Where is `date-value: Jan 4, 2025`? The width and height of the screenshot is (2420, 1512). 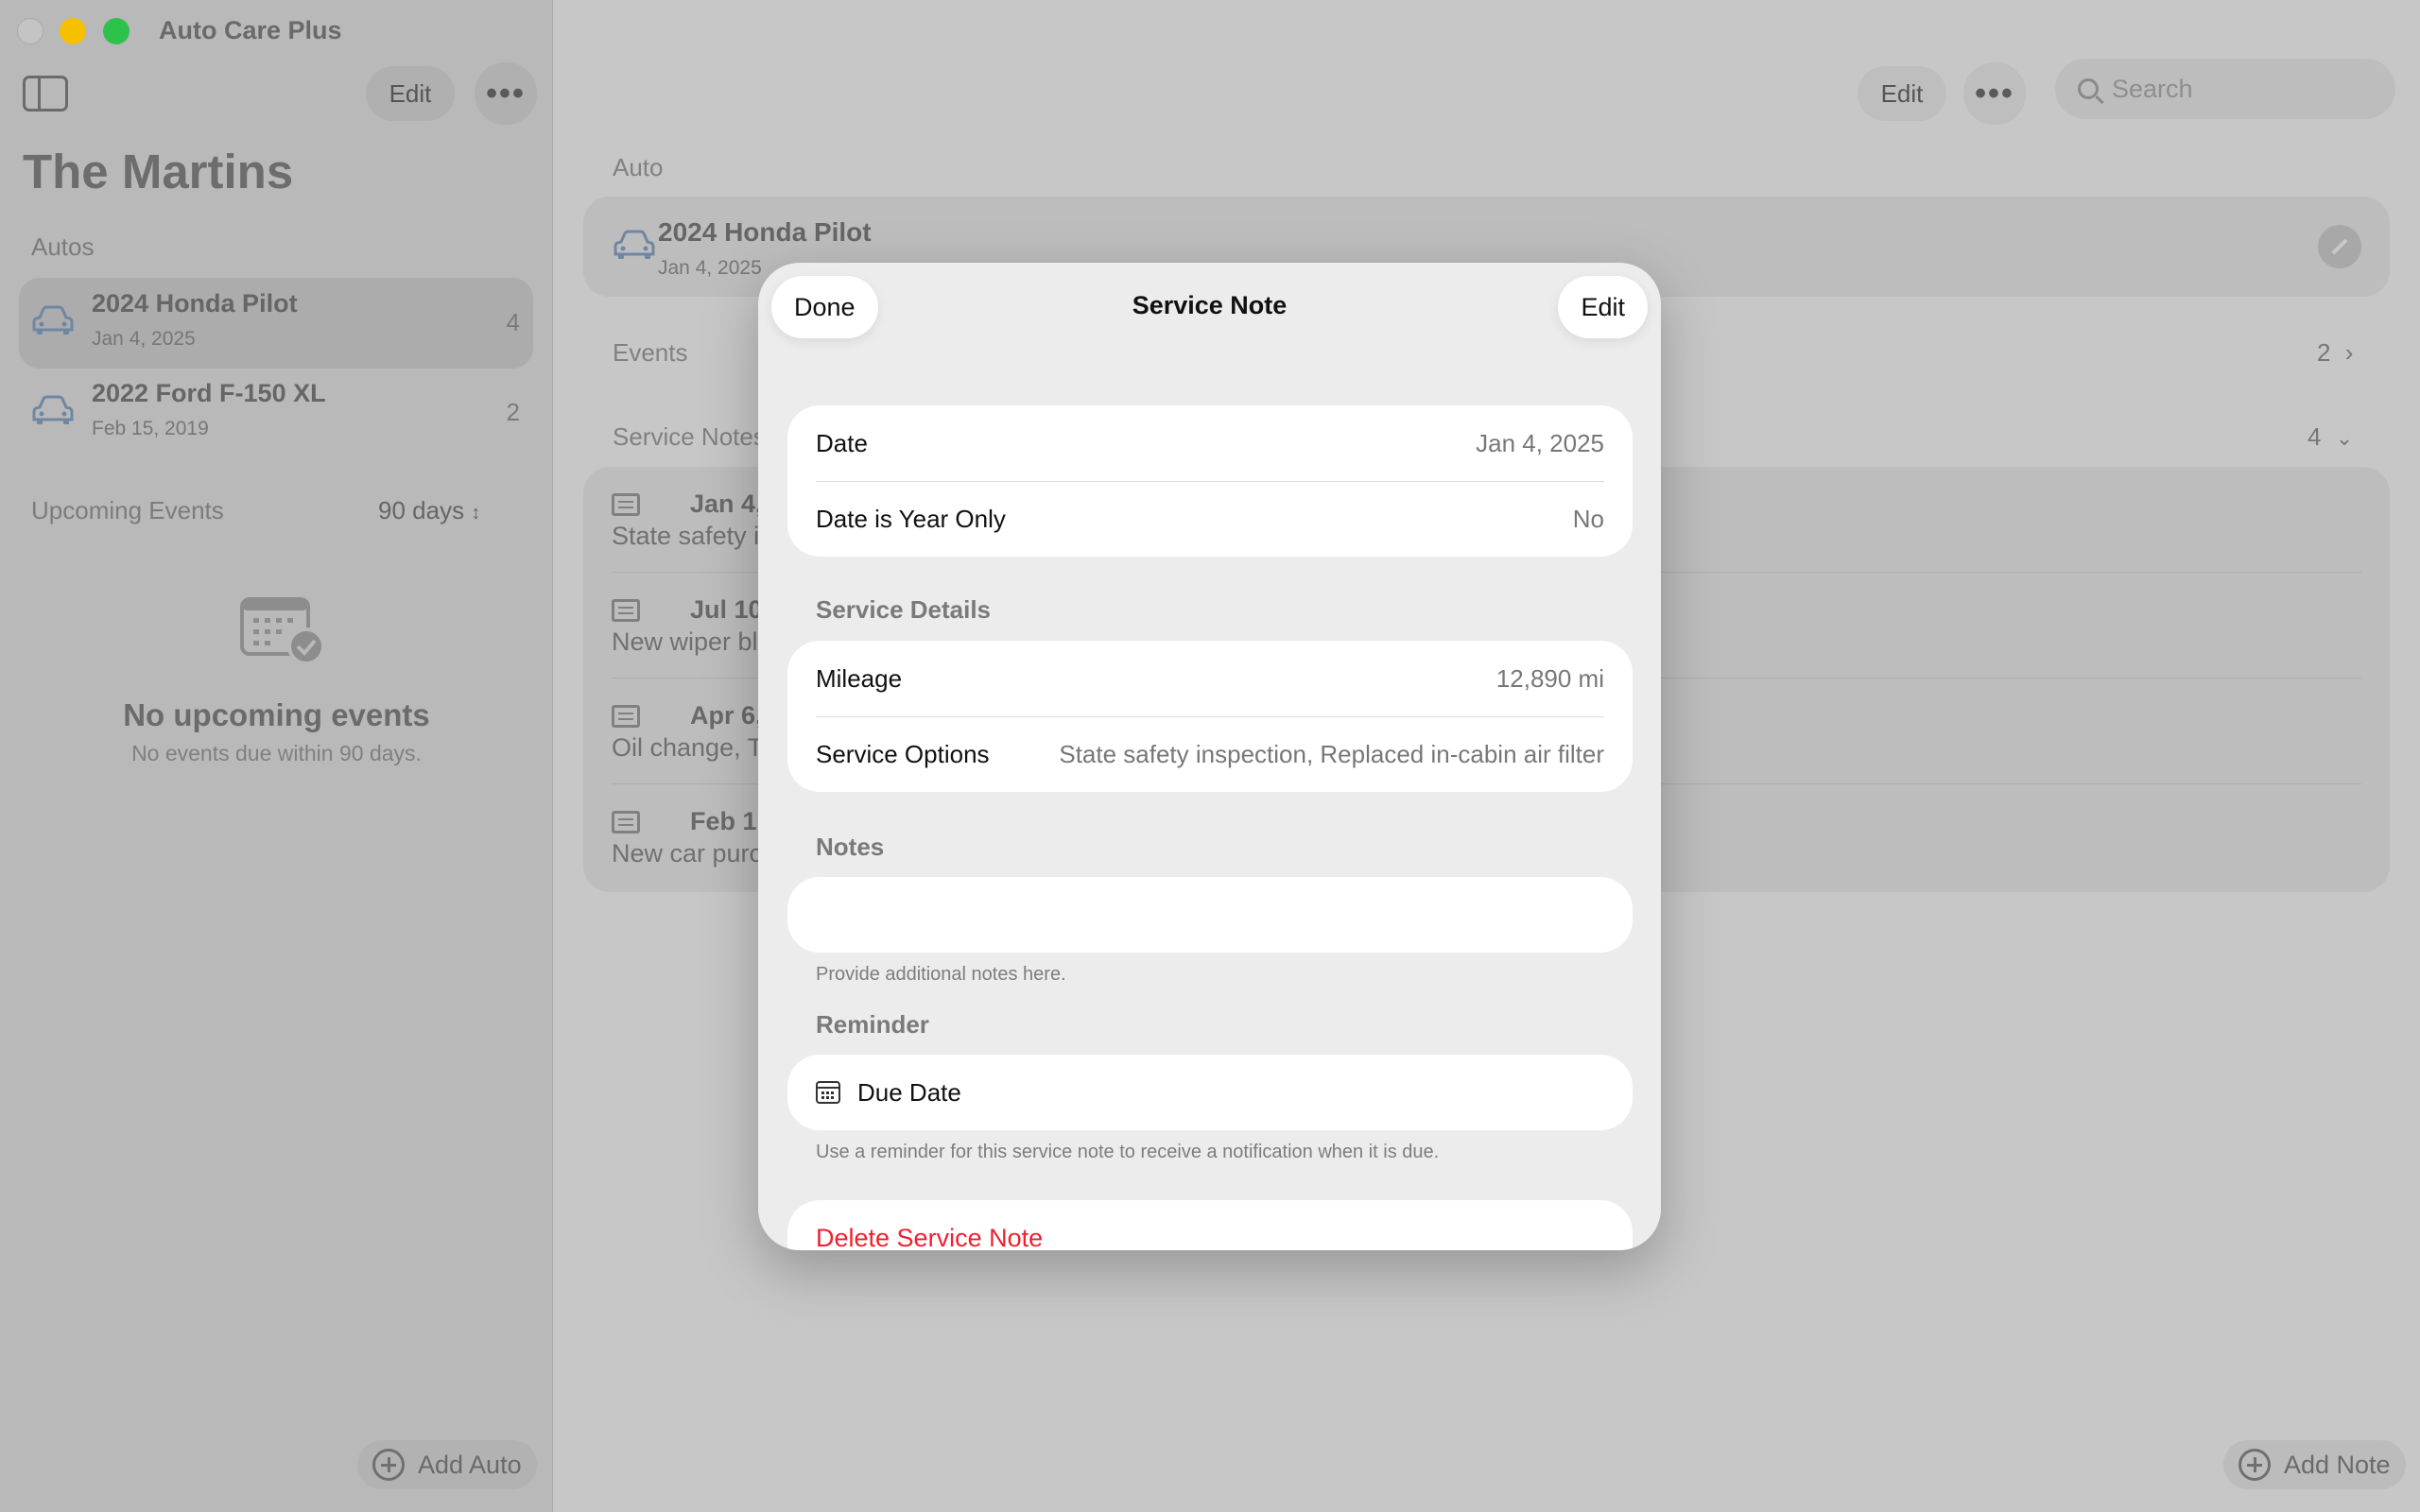
date-value: Jan 4, 2025 is located at coordinates (1540, 442).